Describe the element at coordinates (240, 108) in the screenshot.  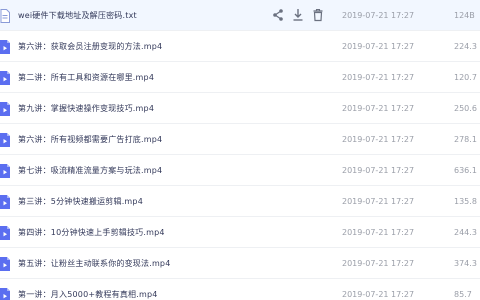
I see `file-row: 第九讲：掌握快速操作变现技巧.mp4 2019-07-21 17:27 250.6` at that location.